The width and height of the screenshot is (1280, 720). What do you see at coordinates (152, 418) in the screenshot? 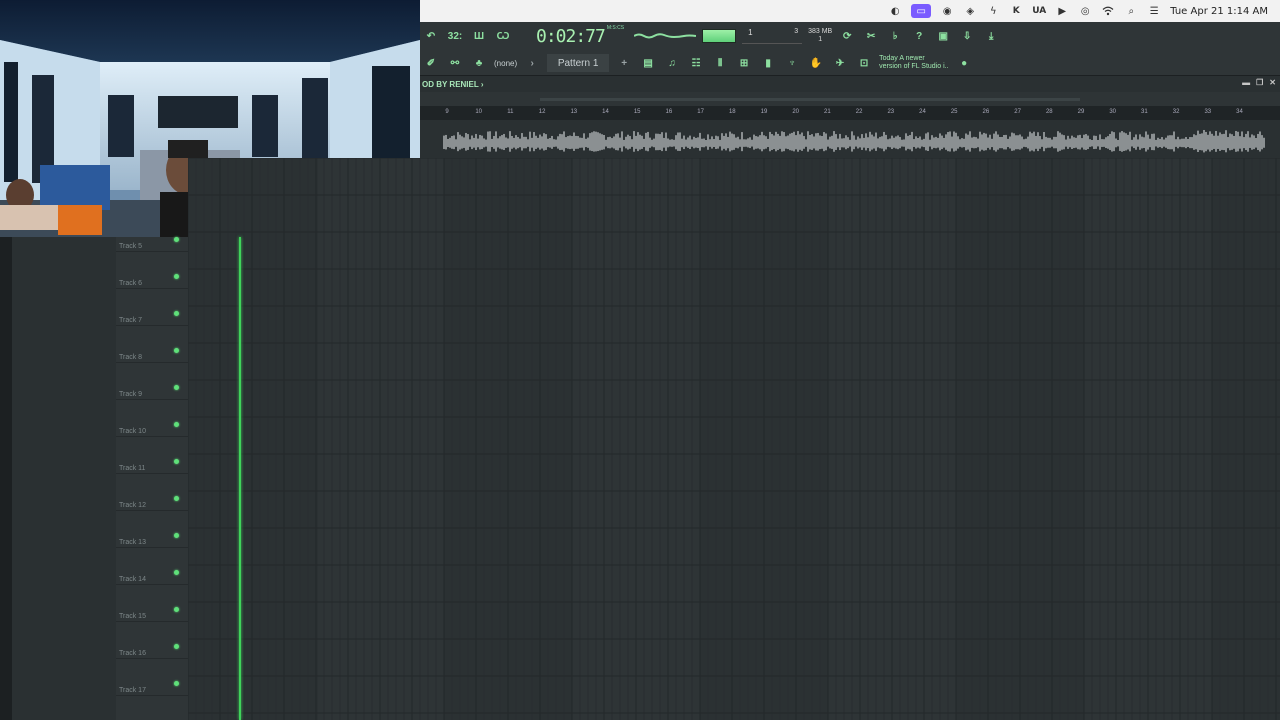
I see `track-header: Track 10` at bounding box center [152, 418].